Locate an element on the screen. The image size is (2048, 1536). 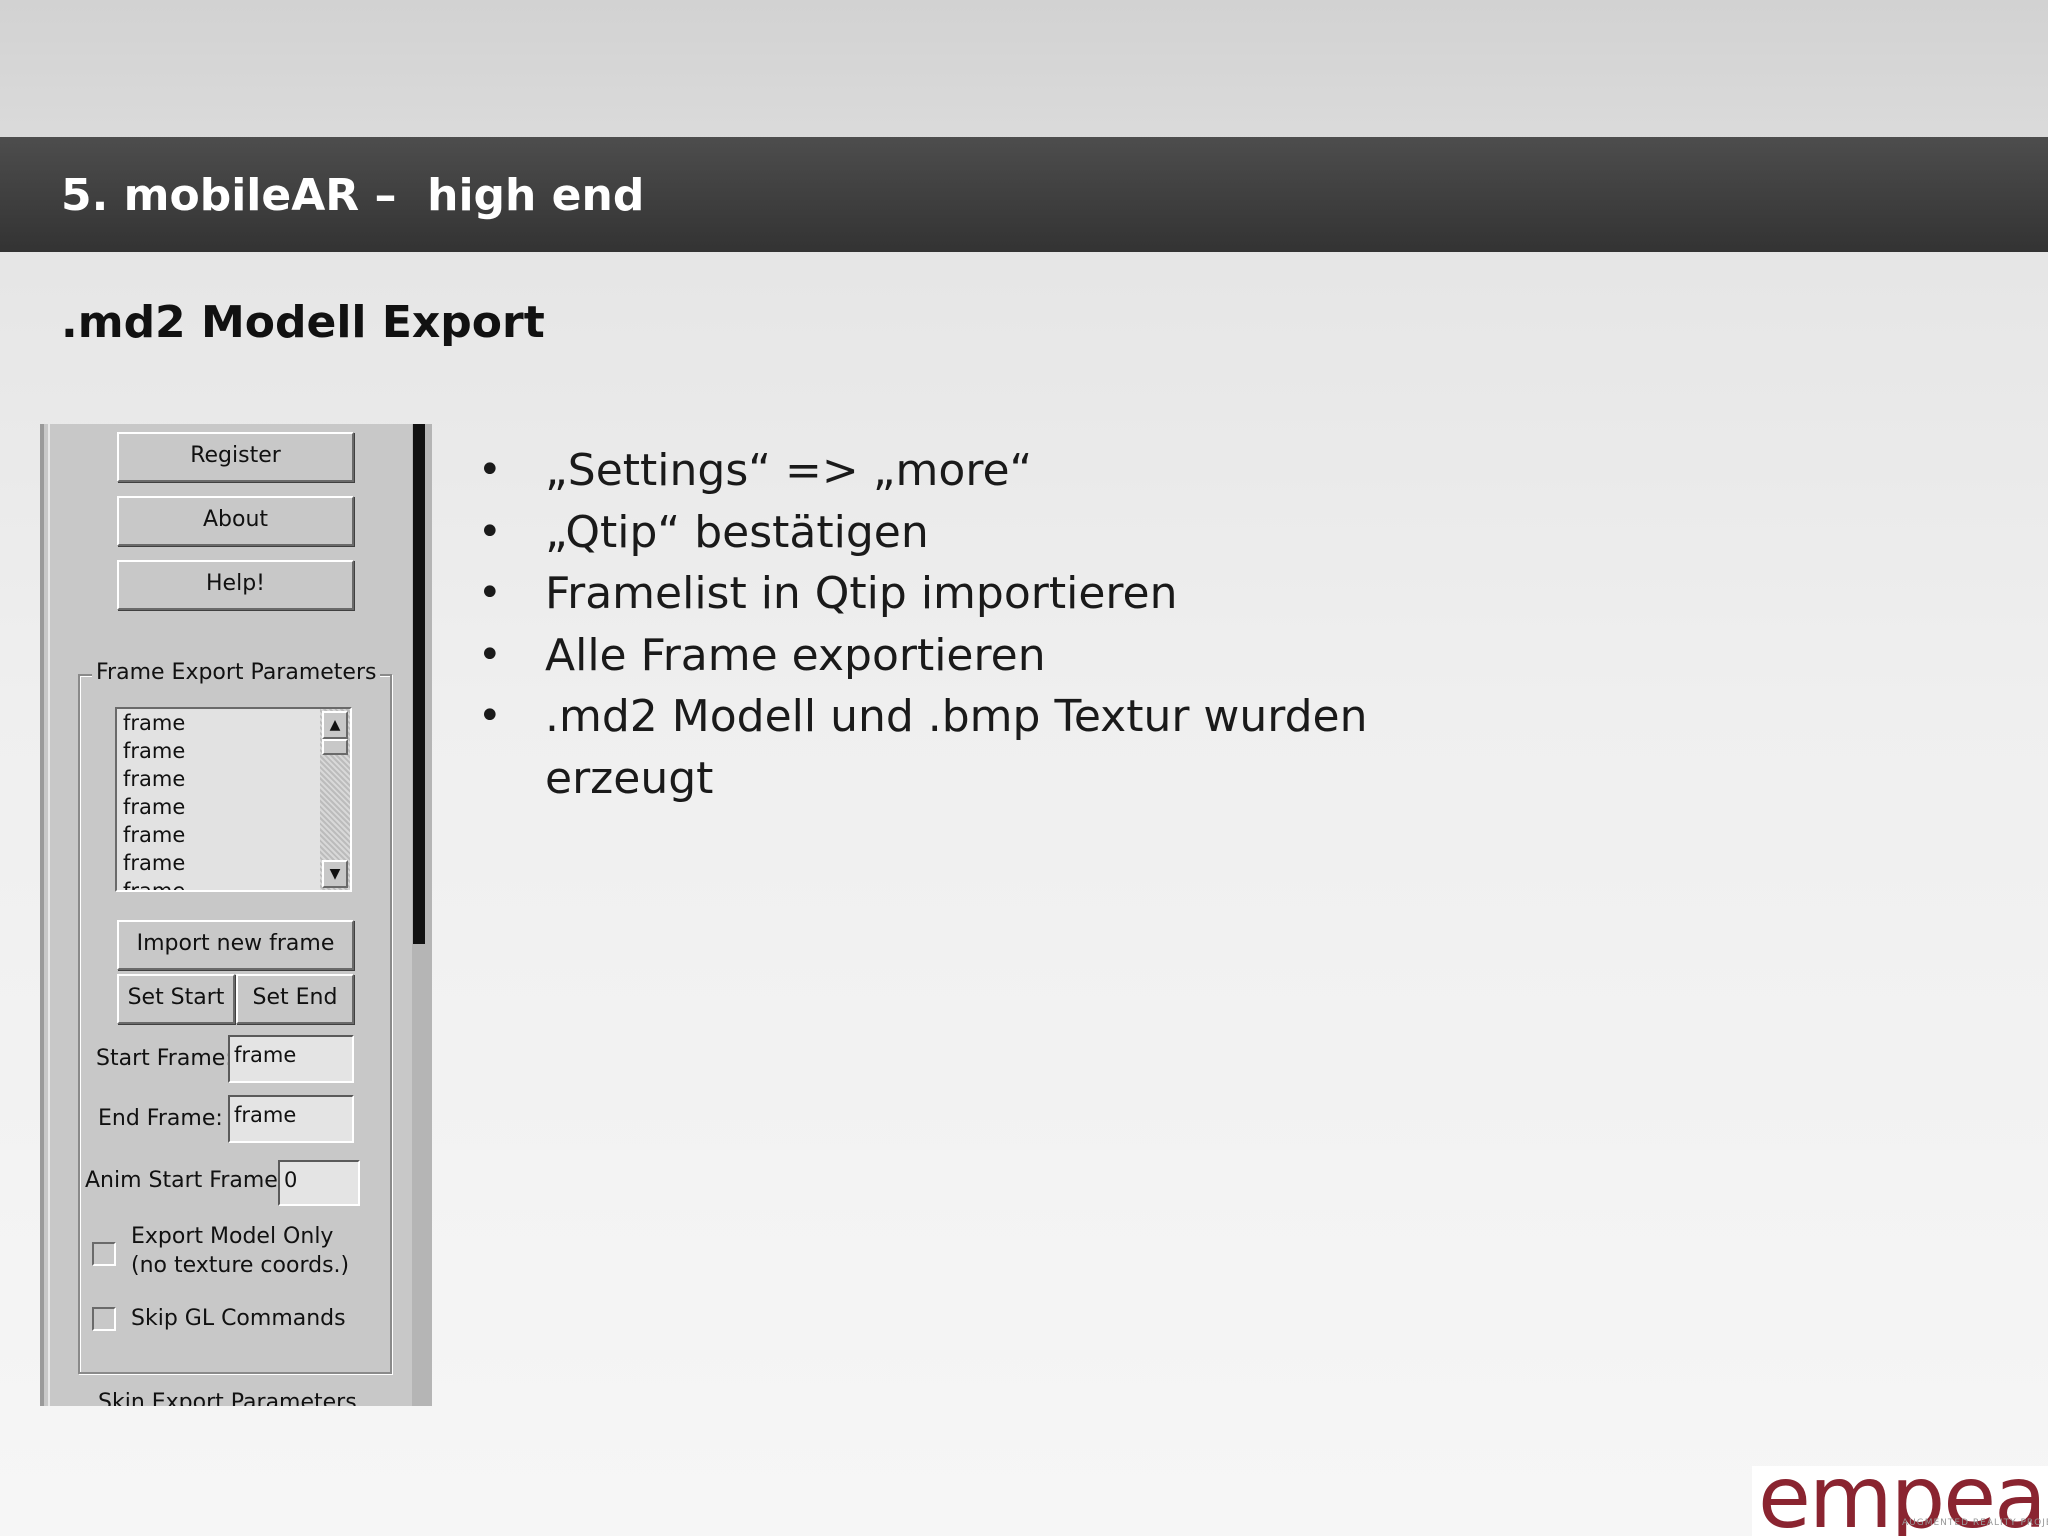
list-item: • „Qtip“ bestätigen is located at coordinates (978, 533).